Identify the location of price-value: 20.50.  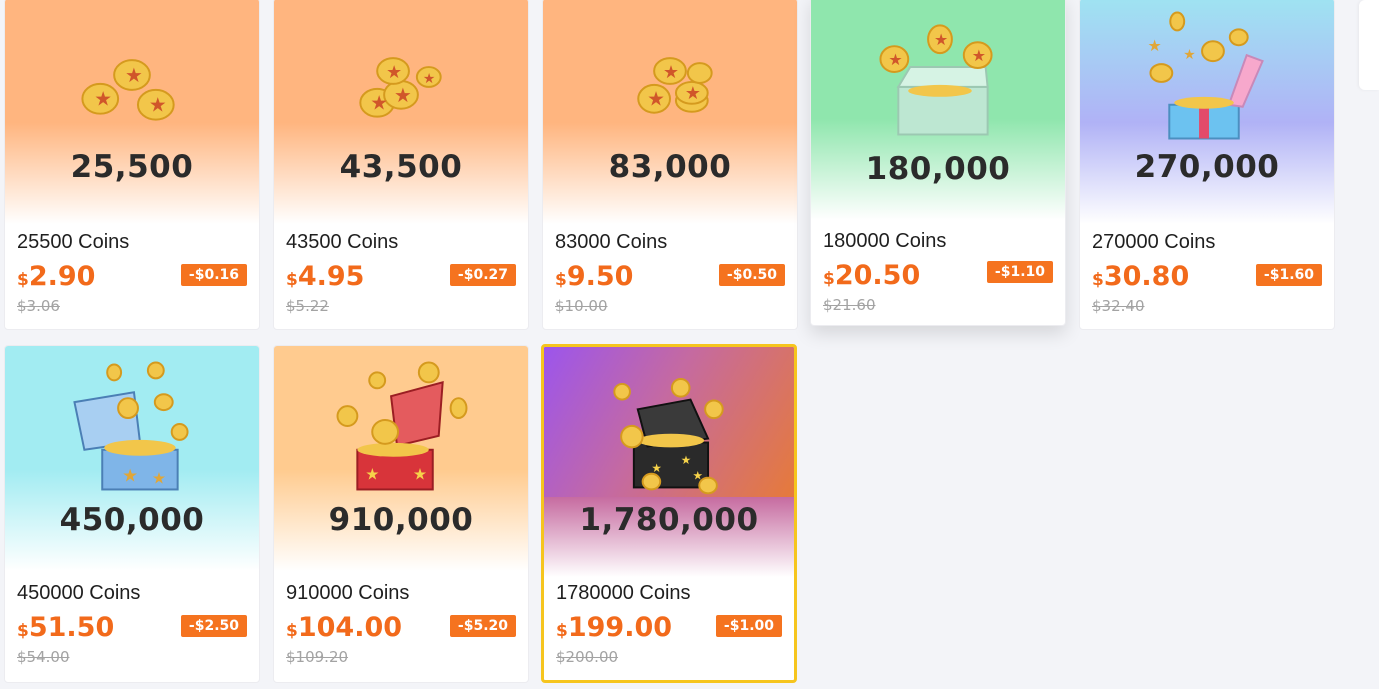
(877, 275).